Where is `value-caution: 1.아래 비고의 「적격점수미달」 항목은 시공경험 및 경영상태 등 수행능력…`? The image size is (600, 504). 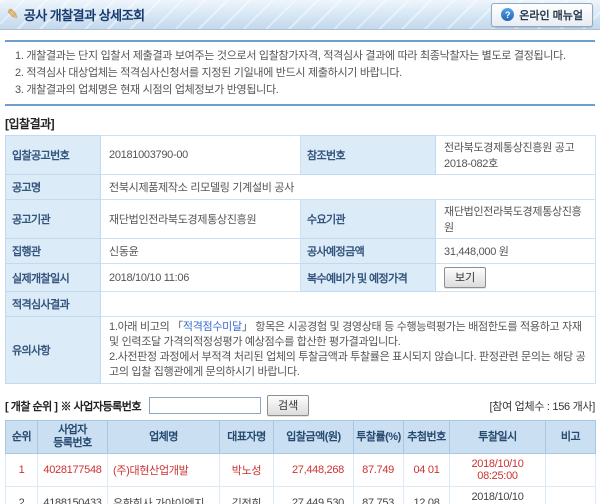
value-caution: 1.아래 비고의 「적격점수미달」 항목은 시공경험 및 경영상태 등 수행능력… is located at coordinates (348, 350).